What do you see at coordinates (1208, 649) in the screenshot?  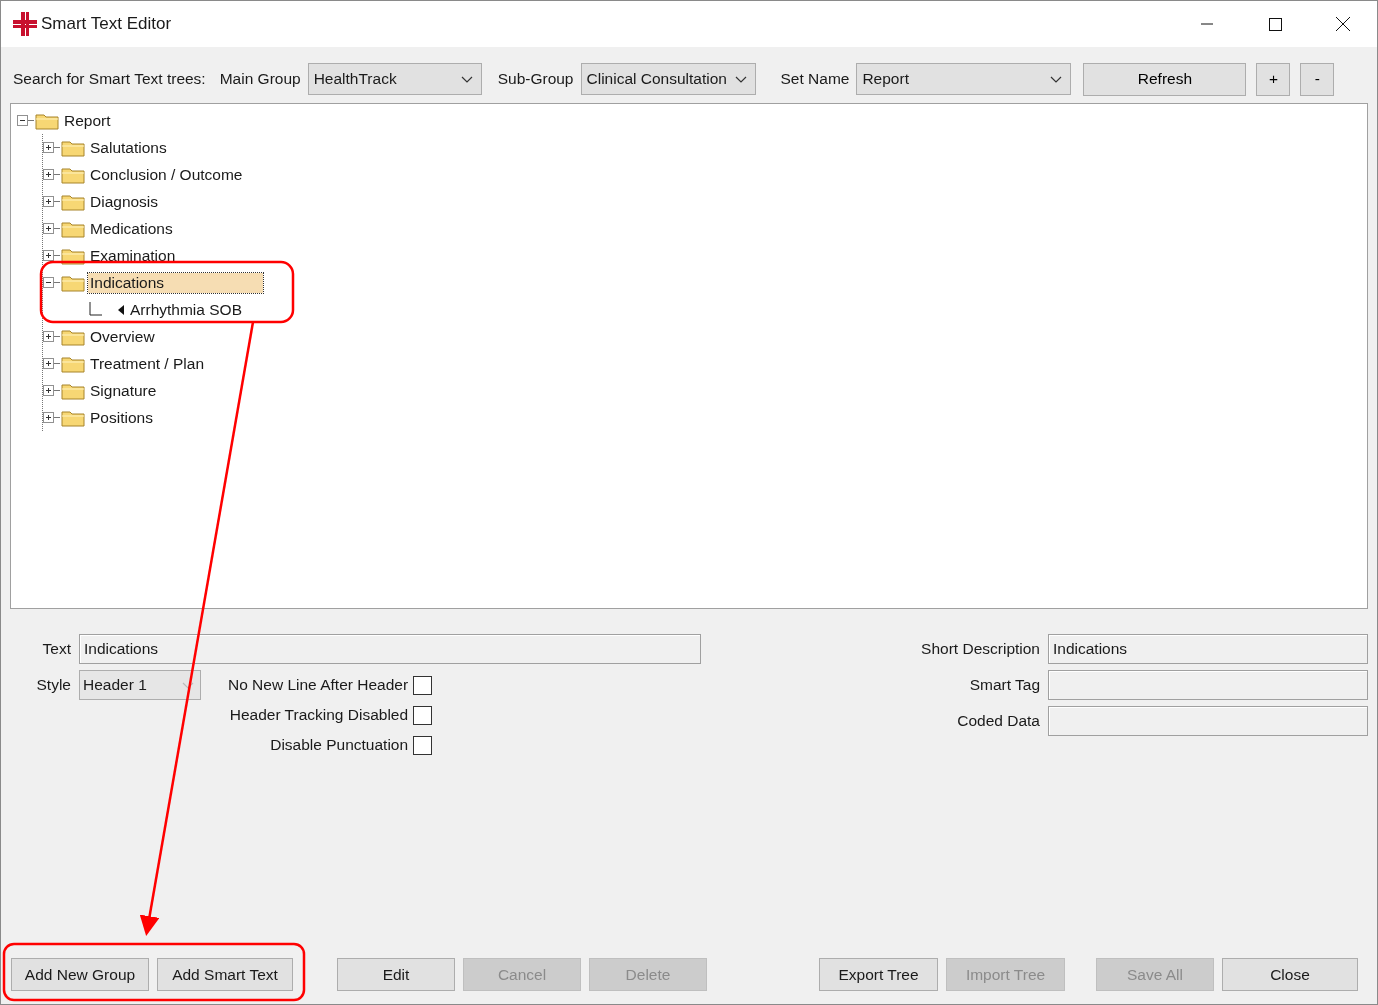 I see `input-field: Indications` at bounding box center [1208, 649].